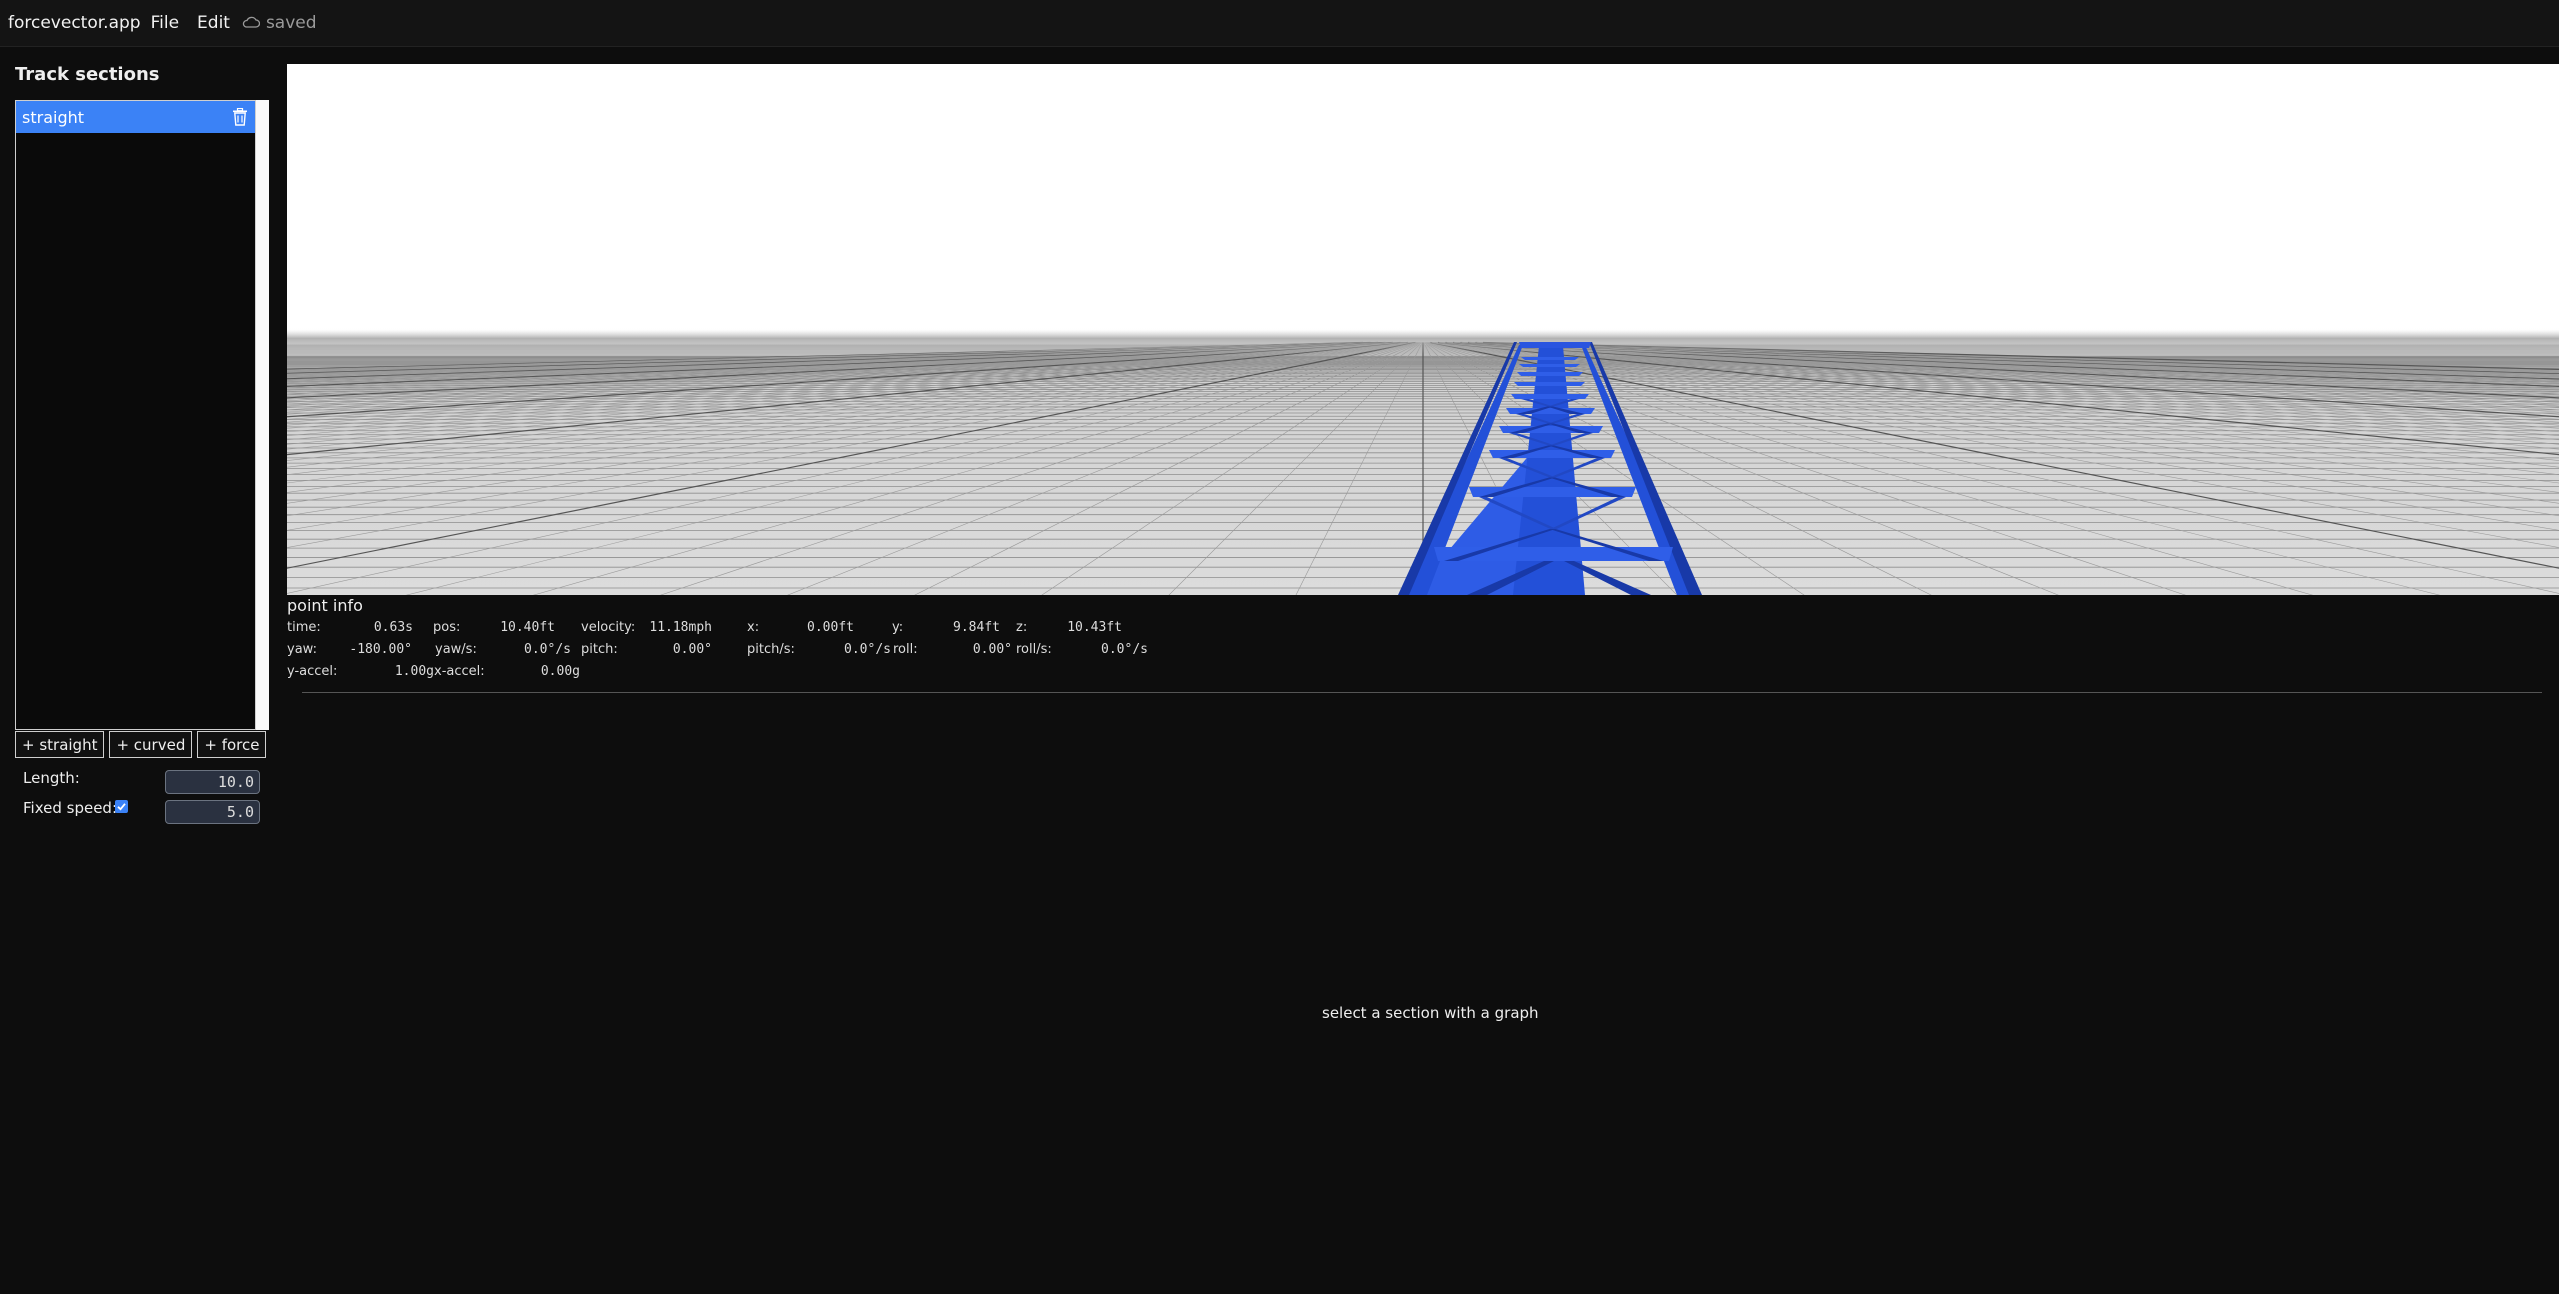 The image size is (2559, 1294). What do you see at coordinates (121, 806) in the screenshot?
I see `fixed-speed-checkbox` at bounding box center [121, 806].